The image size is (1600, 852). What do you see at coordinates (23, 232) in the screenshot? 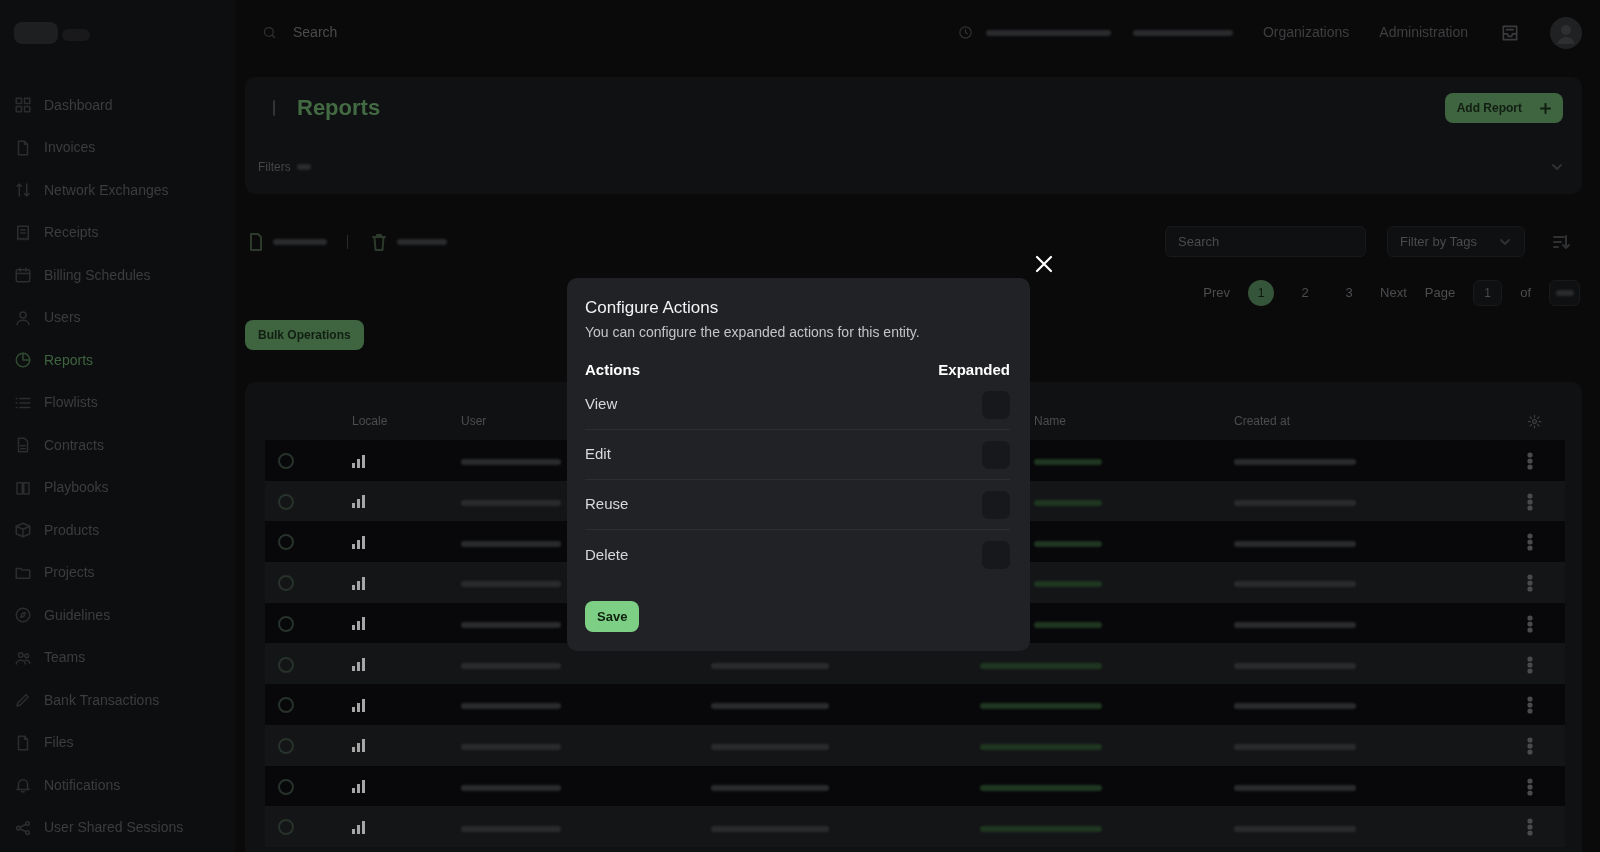
I see `receipt-icon` at bounding box center [23, 232].